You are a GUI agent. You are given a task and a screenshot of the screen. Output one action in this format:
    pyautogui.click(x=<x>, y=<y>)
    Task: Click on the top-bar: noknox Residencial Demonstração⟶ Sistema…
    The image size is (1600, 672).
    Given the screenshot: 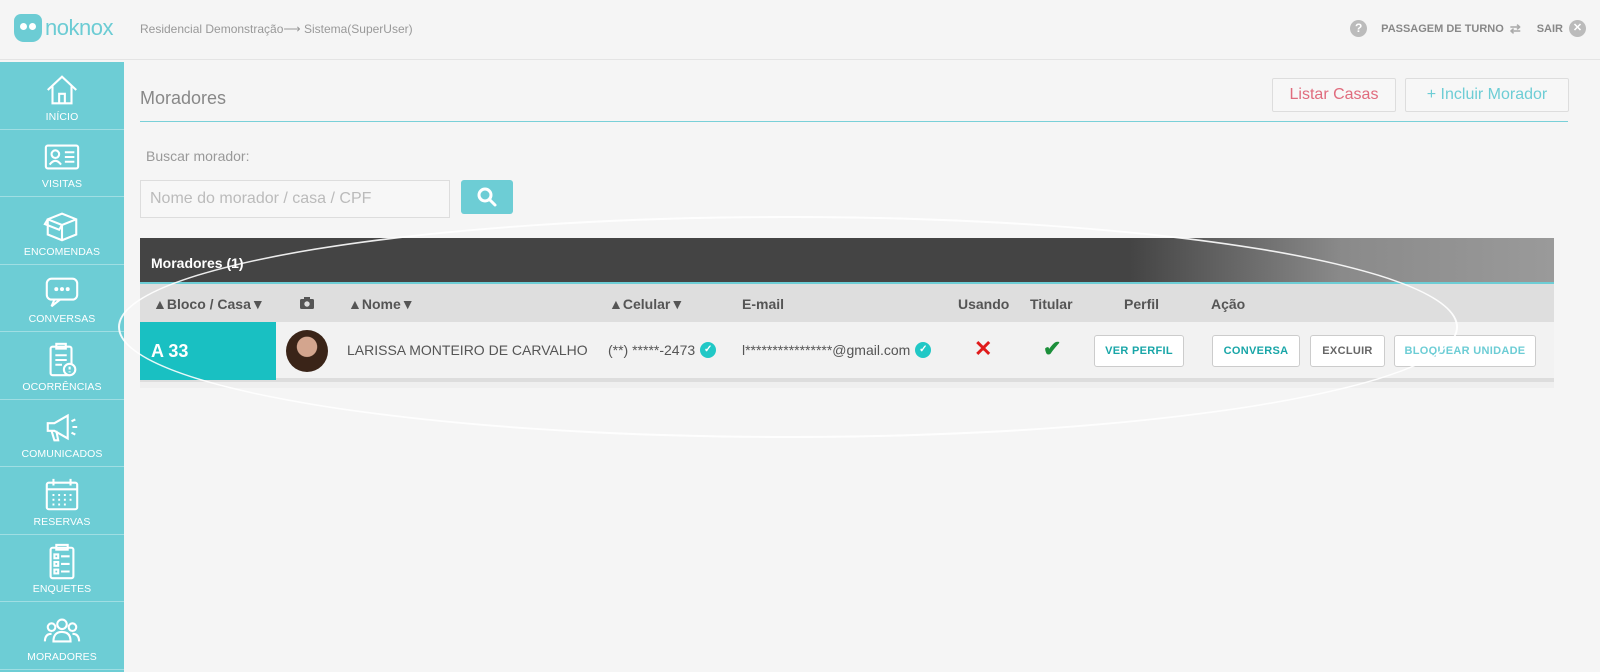 What is the action you would take?
    pyautogui.click(x=800, y=30)
    